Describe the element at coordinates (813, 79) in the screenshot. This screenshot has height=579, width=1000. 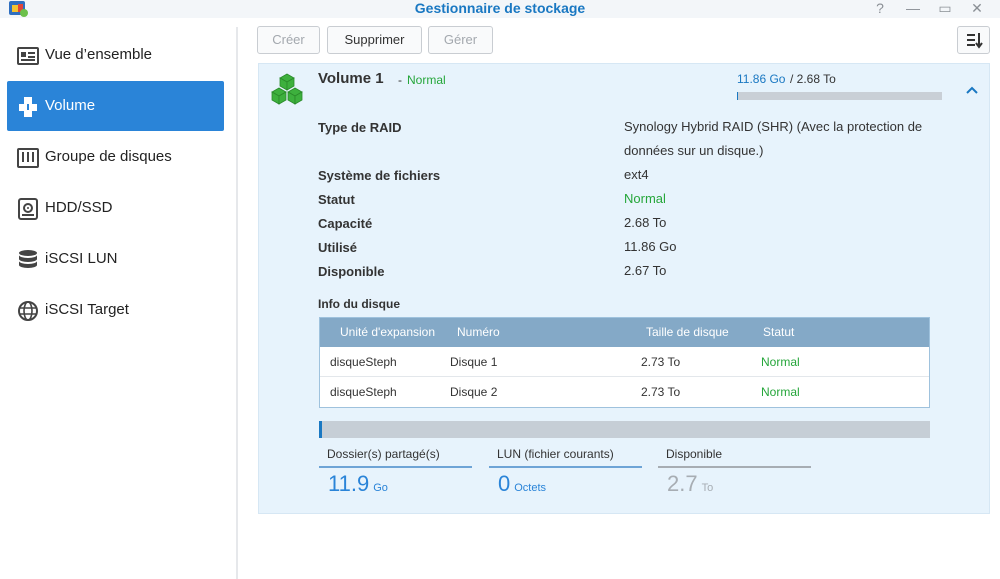
I see `volume-total-size: / 2.68 To` at that location.